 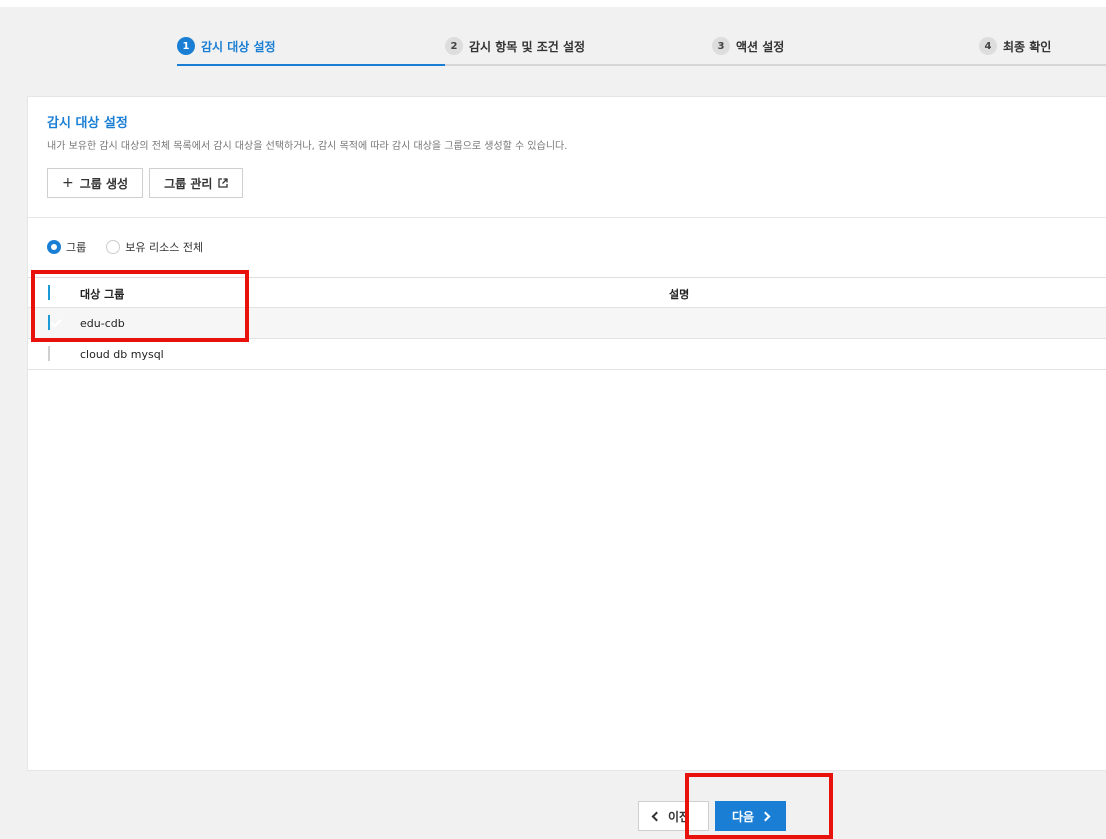 What do you see at coordinates (145, 183) in the screenshot?
I see `group-button-row: + 그룹 생성 그룹 관리` at bounding box center [145, 183].